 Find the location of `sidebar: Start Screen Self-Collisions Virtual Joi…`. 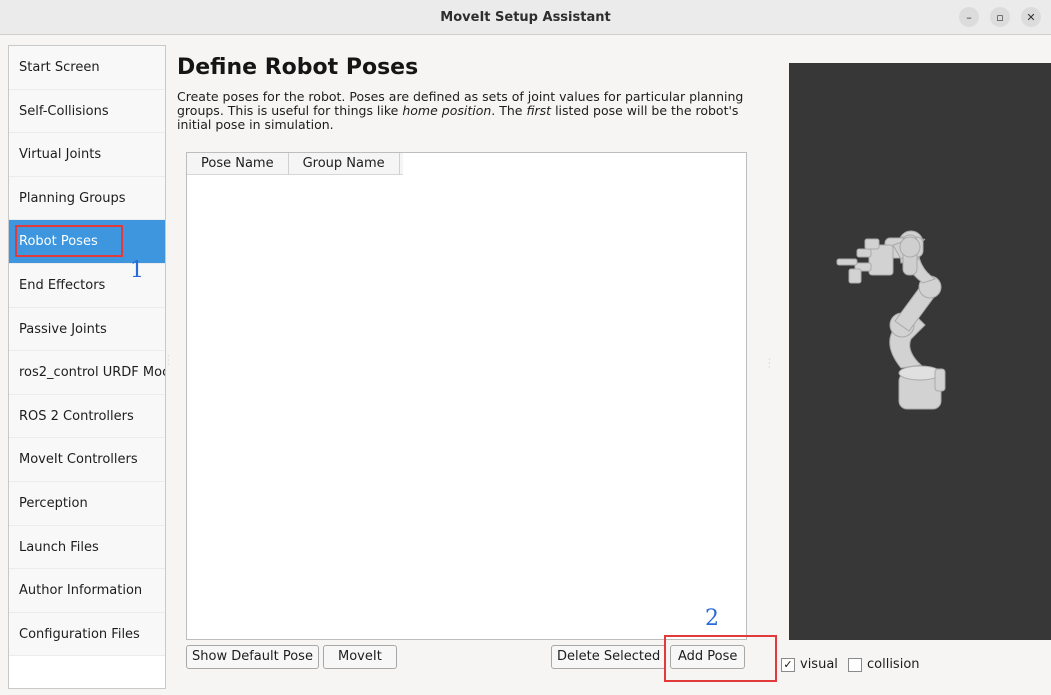

sidebar: Start Screen Self-Collisions Virtual Joi… is located at coordinates (87, 367).